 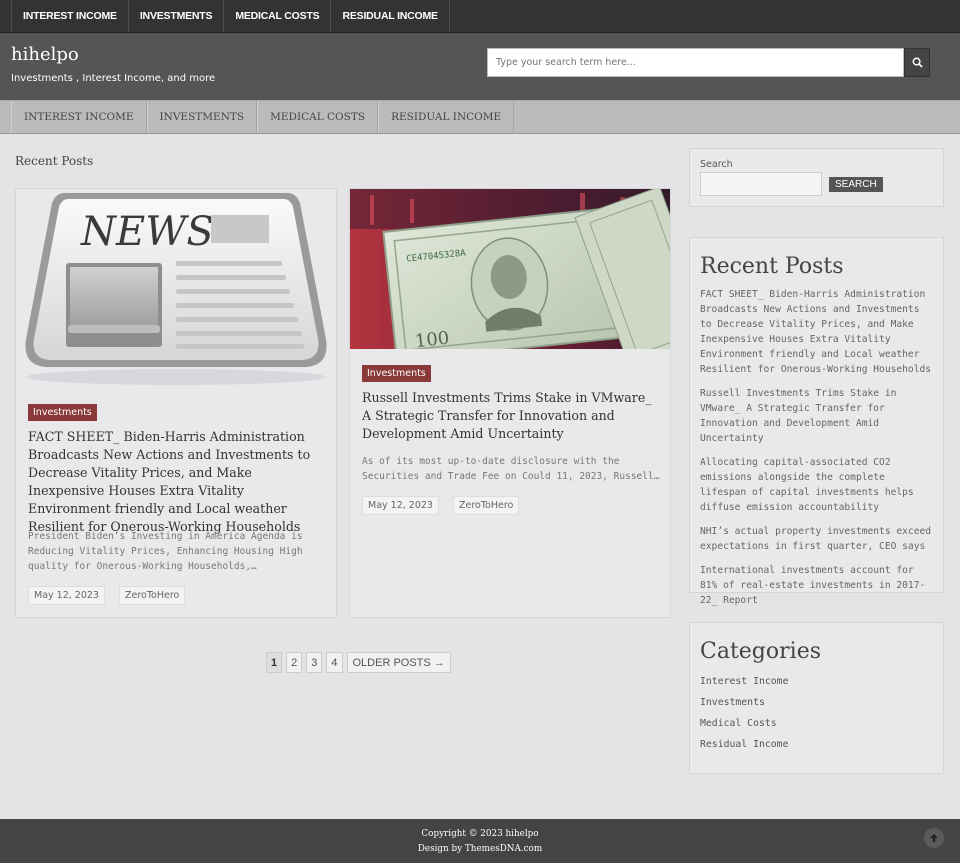 I want to click on sidebar-categories-title: Categories, so click(x=760, y=651).